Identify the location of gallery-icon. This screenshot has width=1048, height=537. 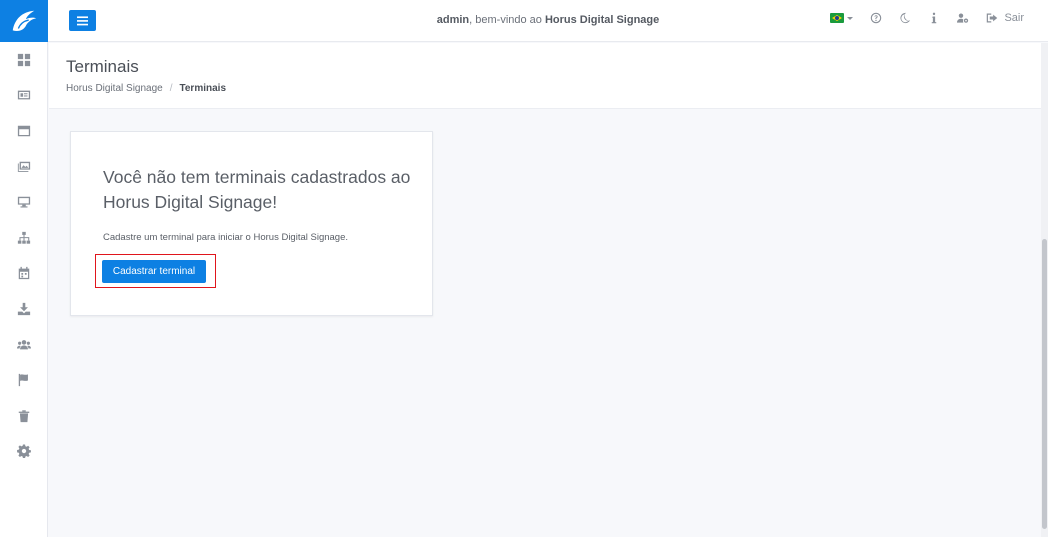
(23, 166).